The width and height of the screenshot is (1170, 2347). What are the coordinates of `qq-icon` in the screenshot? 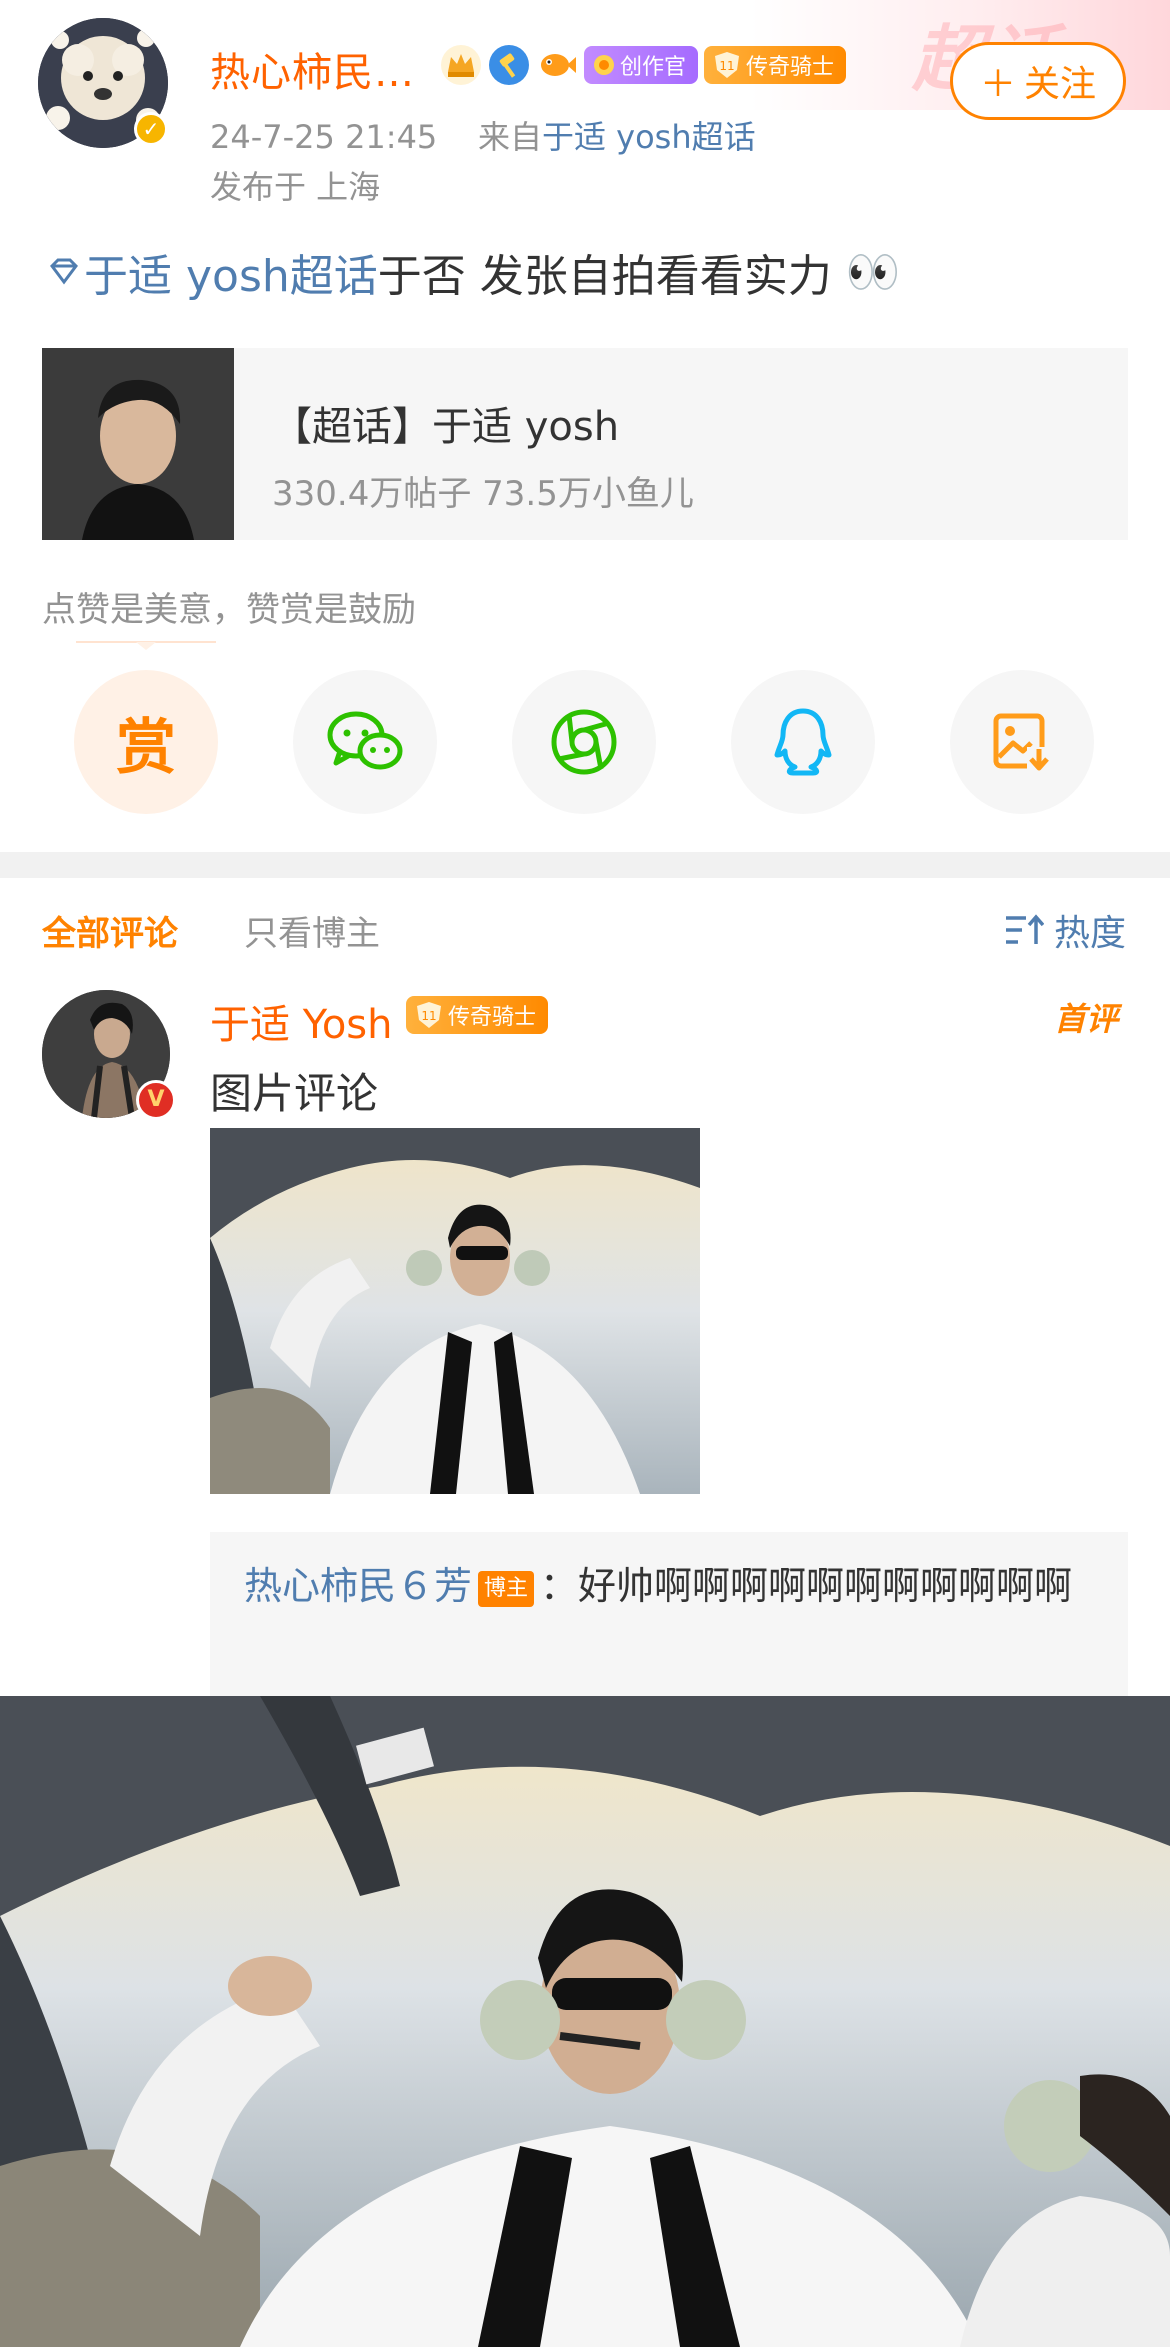 It's located at (803, 742).